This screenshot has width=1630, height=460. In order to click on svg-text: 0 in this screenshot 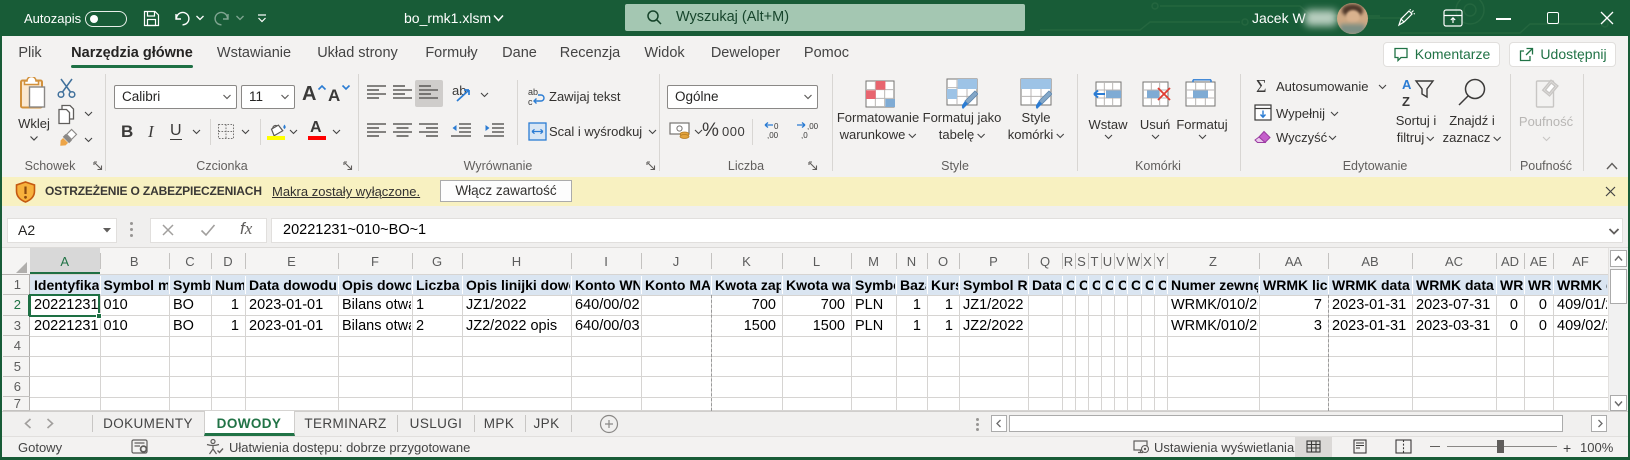, I will do `click(776, 126)`.